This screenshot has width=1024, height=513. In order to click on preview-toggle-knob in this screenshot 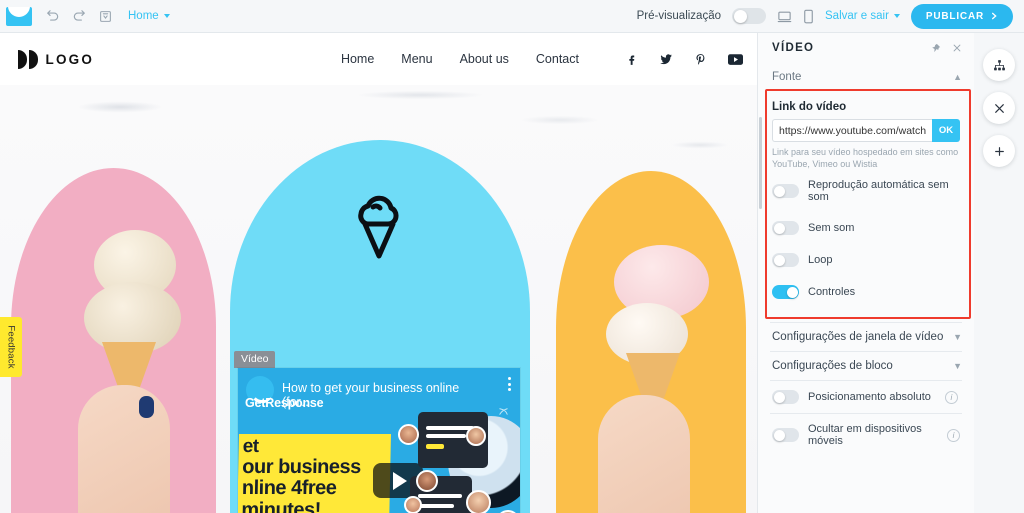, I will do `click(740, 16)`.